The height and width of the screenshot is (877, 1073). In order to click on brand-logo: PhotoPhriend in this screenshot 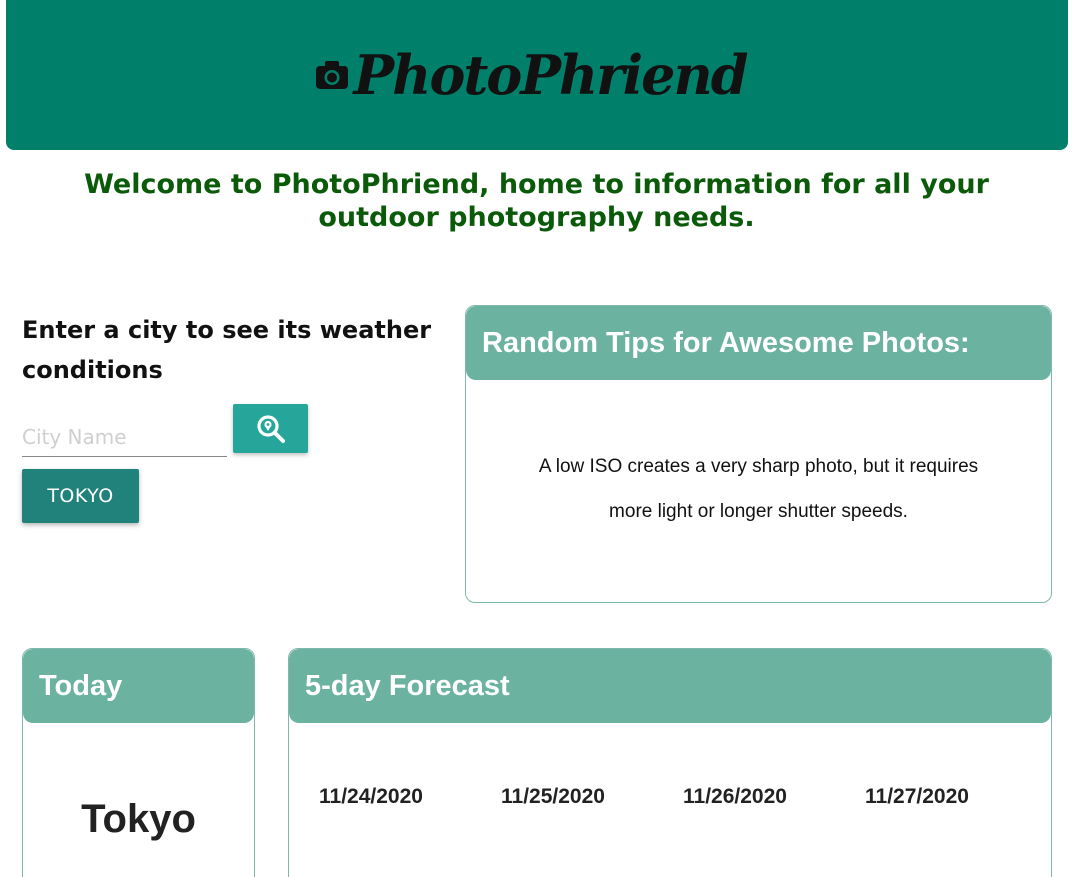, I will do `click(532, 75)`.